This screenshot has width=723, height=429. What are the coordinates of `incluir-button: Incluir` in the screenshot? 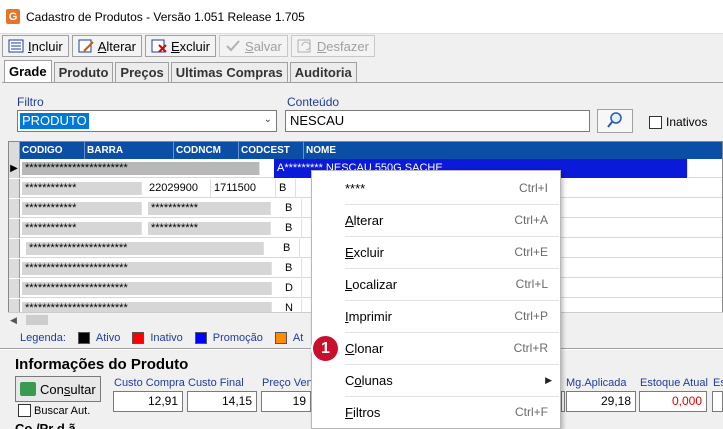 It's located at (35, 46).